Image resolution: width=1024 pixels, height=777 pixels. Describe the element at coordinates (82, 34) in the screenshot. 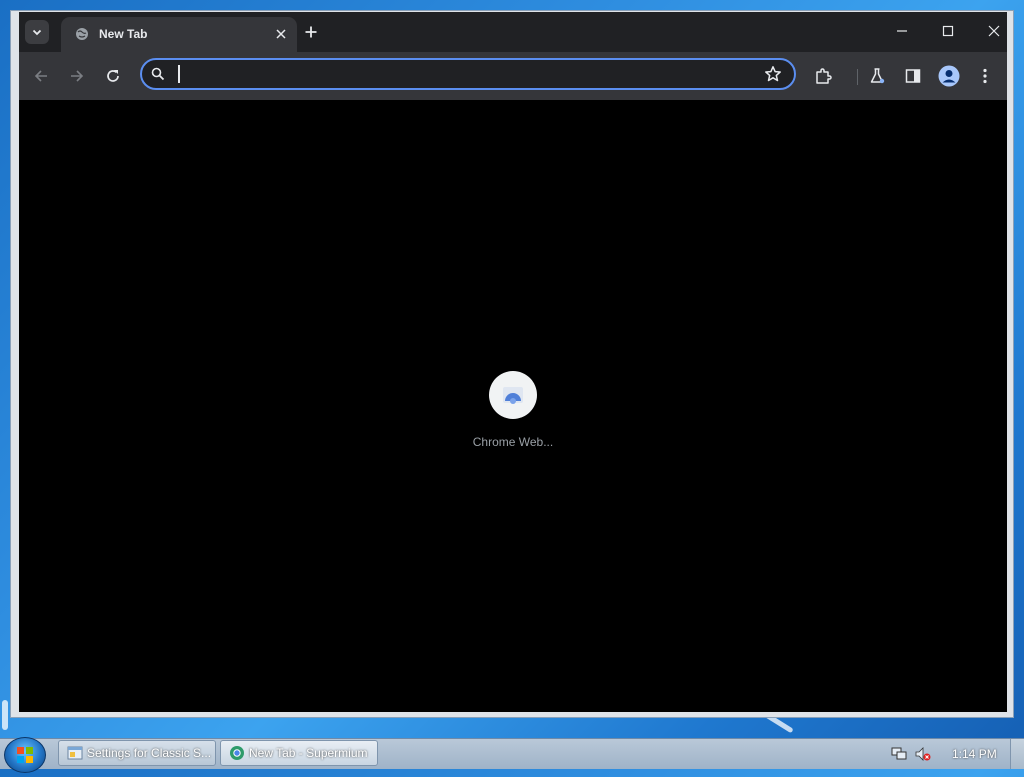

I see `globe-icon` at that location.